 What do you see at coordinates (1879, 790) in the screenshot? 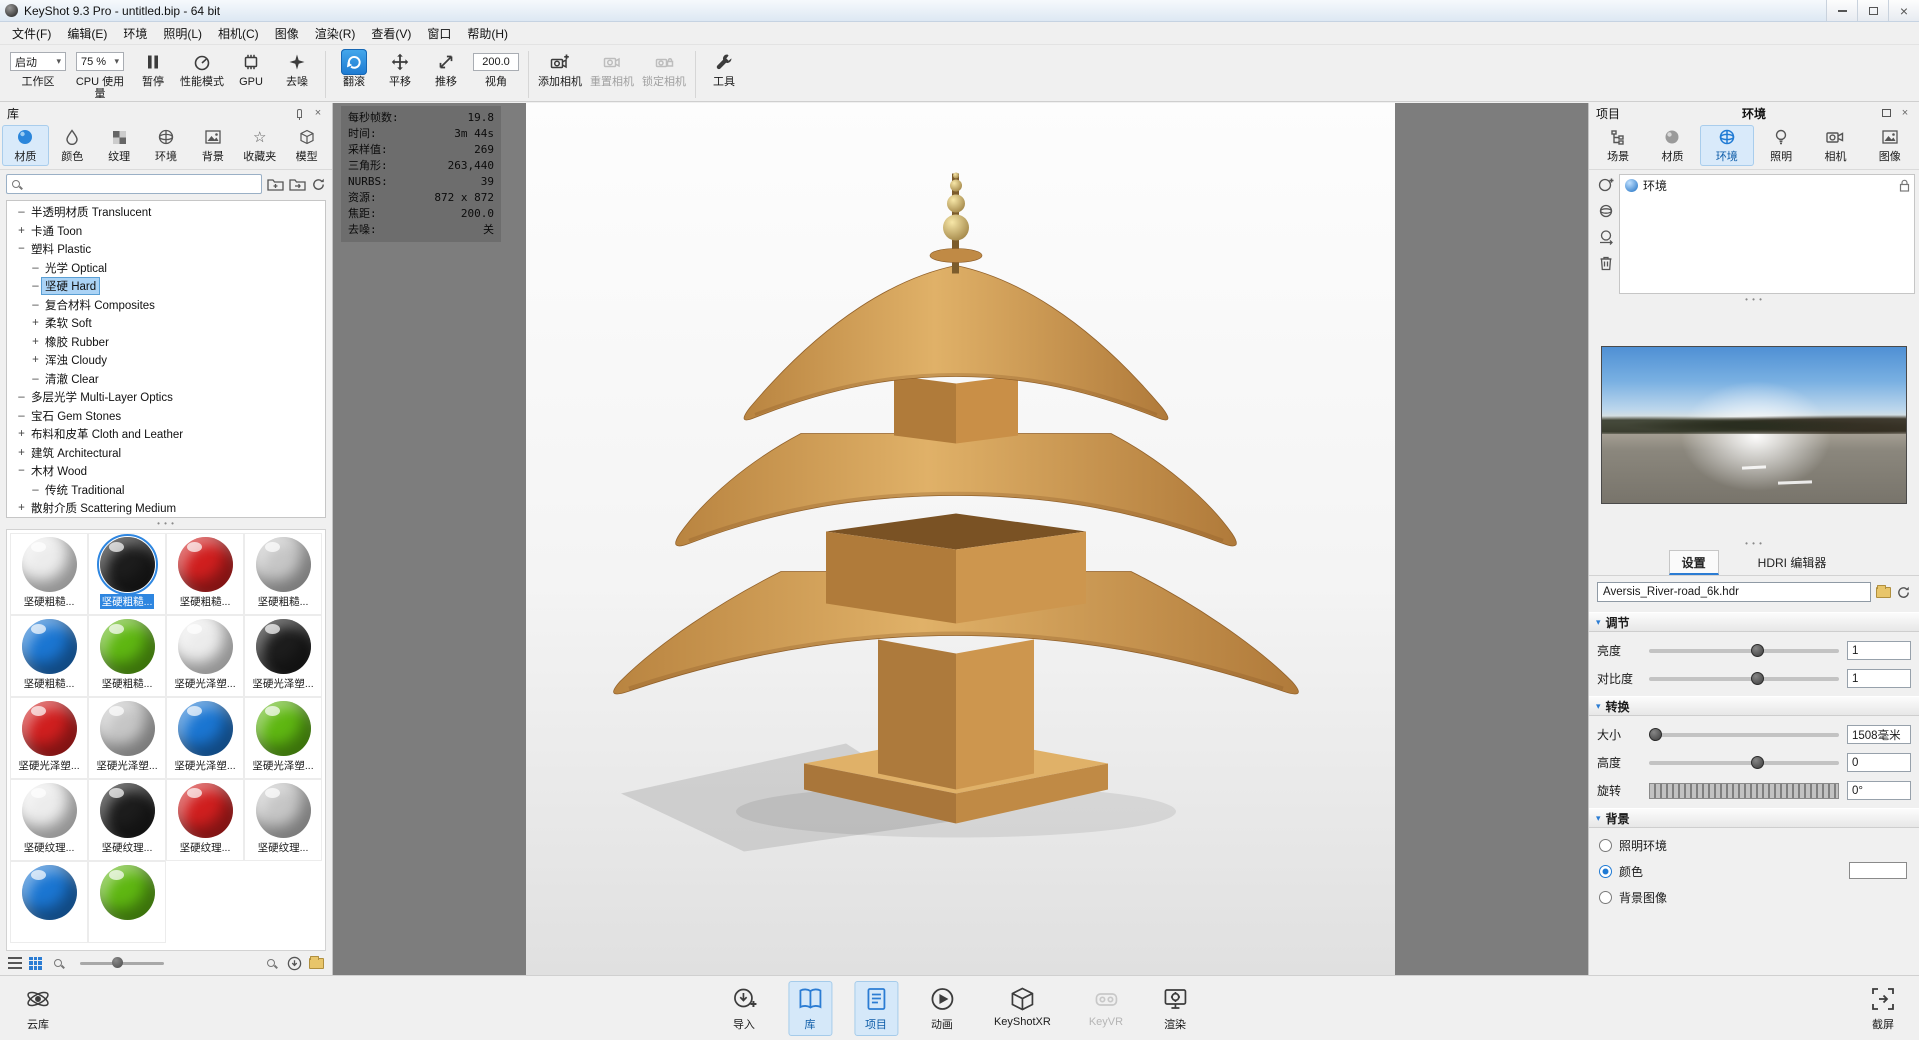
I see `rotation-value: 0°` at bounding box center [1879, 790].